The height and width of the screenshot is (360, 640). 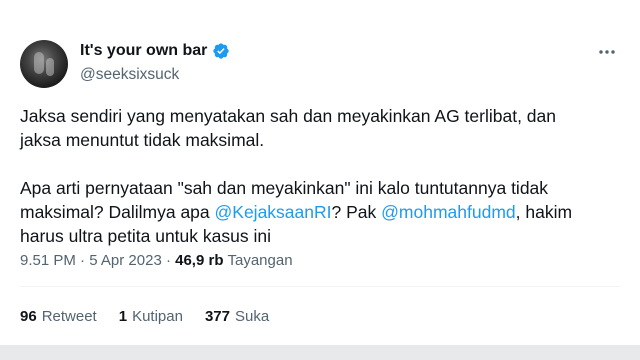 I want to click on quotes-count: 1, so click(x=123, y=316).